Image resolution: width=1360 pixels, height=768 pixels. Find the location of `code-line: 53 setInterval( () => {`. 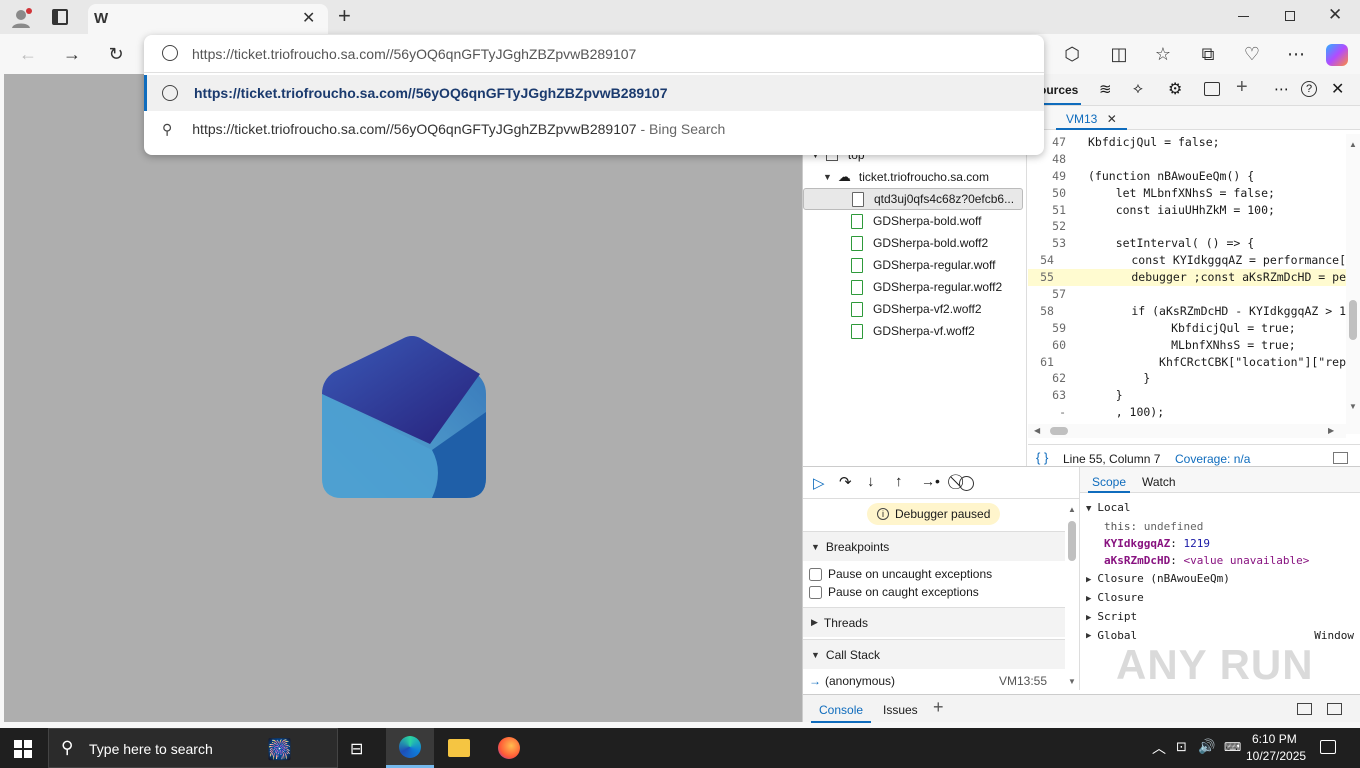

code-line: 53 setInterval( () => { is located at coordinates (1187, 243).